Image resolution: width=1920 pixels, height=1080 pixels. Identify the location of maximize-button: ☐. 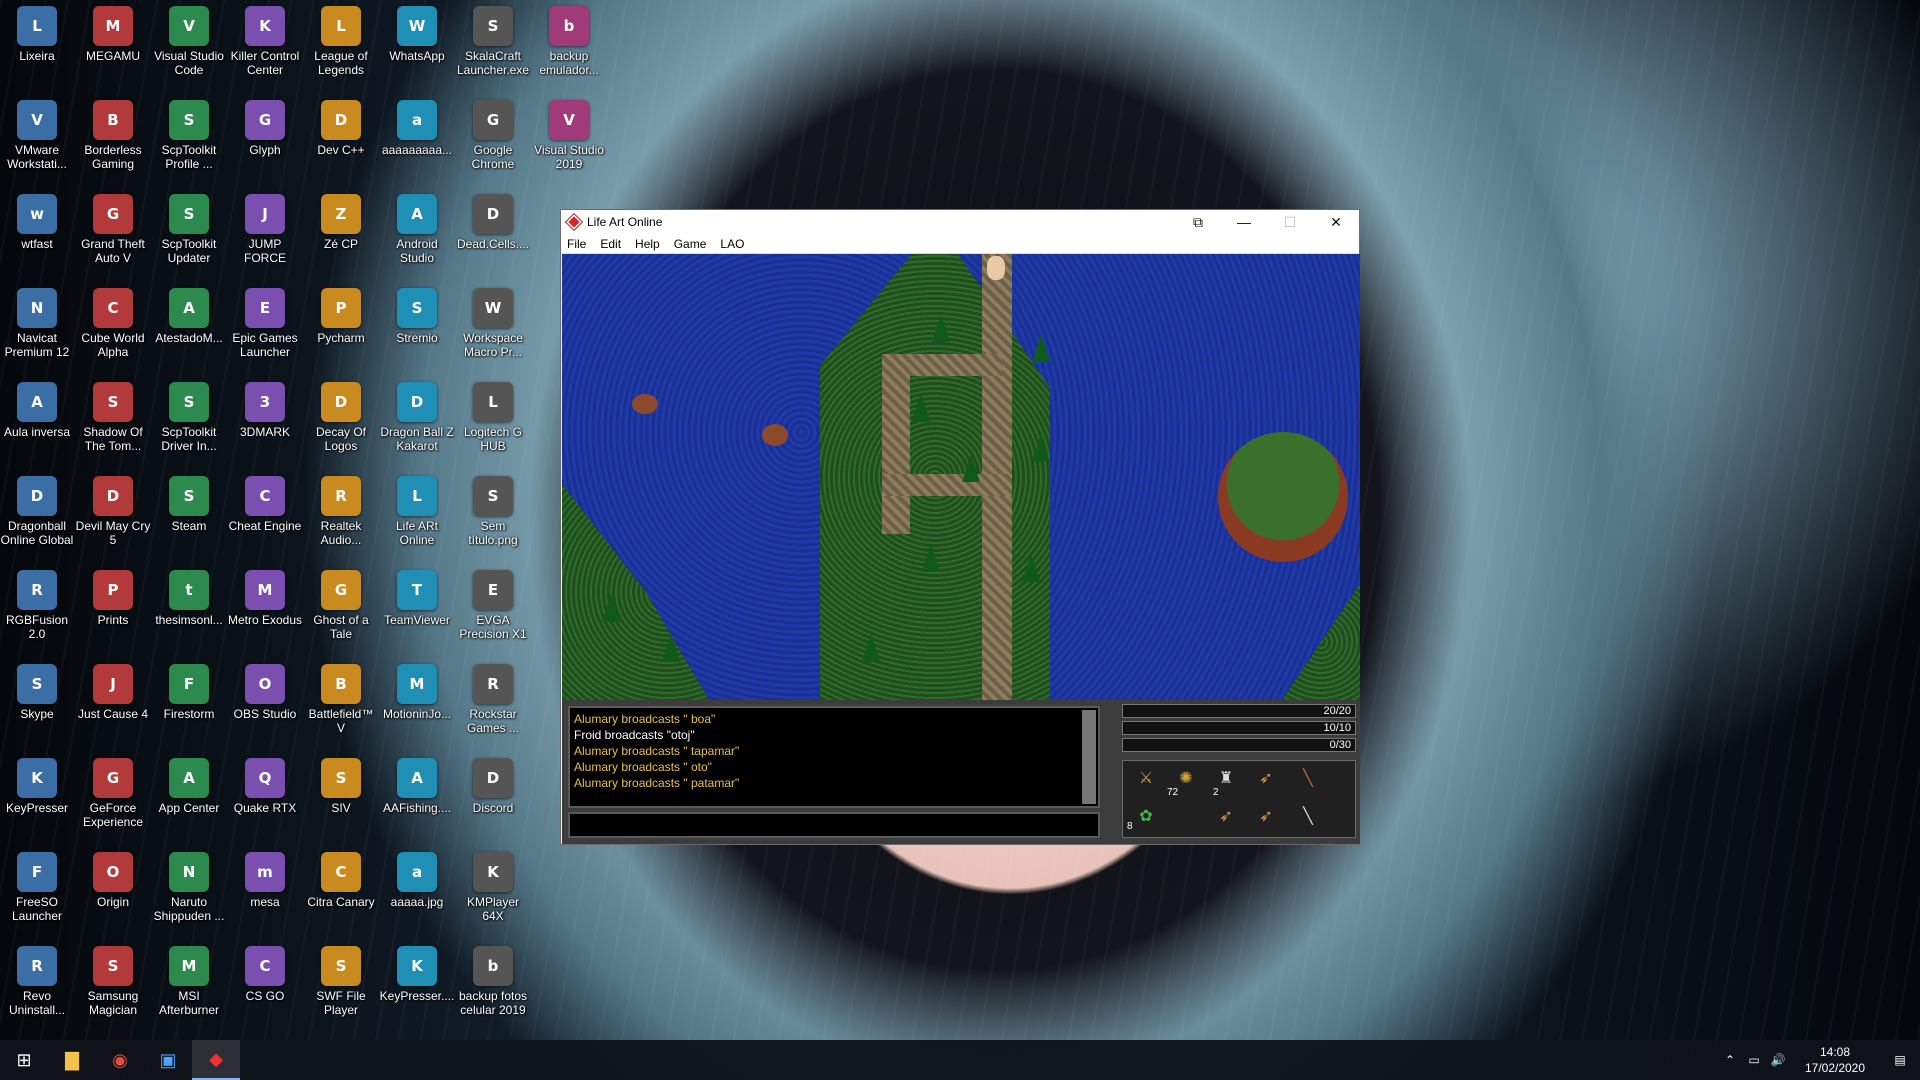
(1290, 222).